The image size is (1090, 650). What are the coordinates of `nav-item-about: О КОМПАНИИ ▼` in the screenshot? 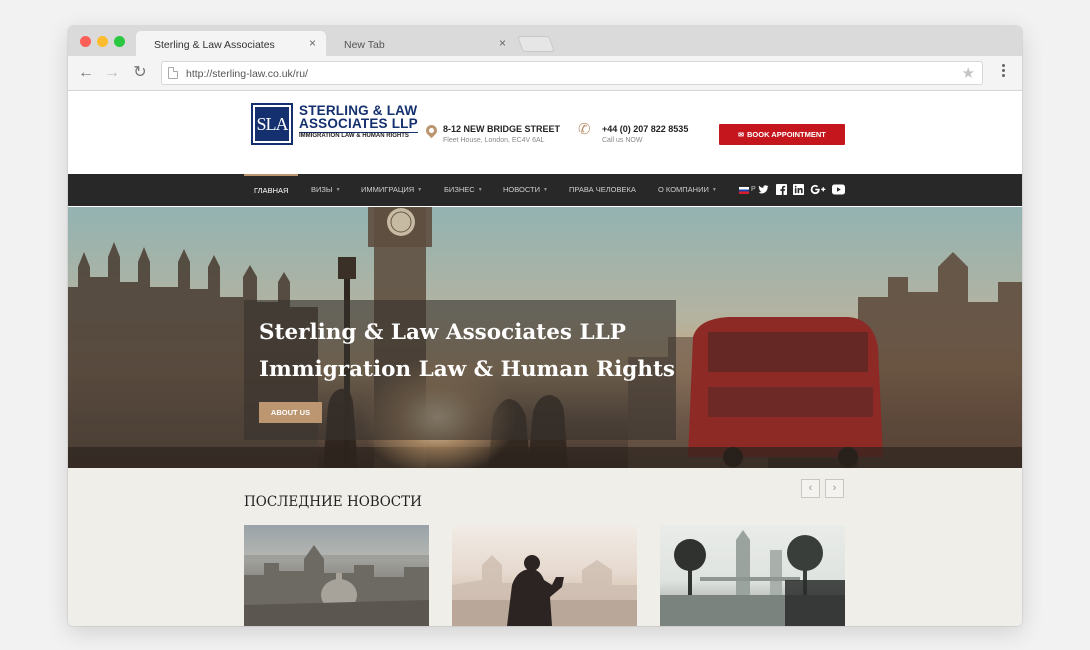 It's located at (687, 190).